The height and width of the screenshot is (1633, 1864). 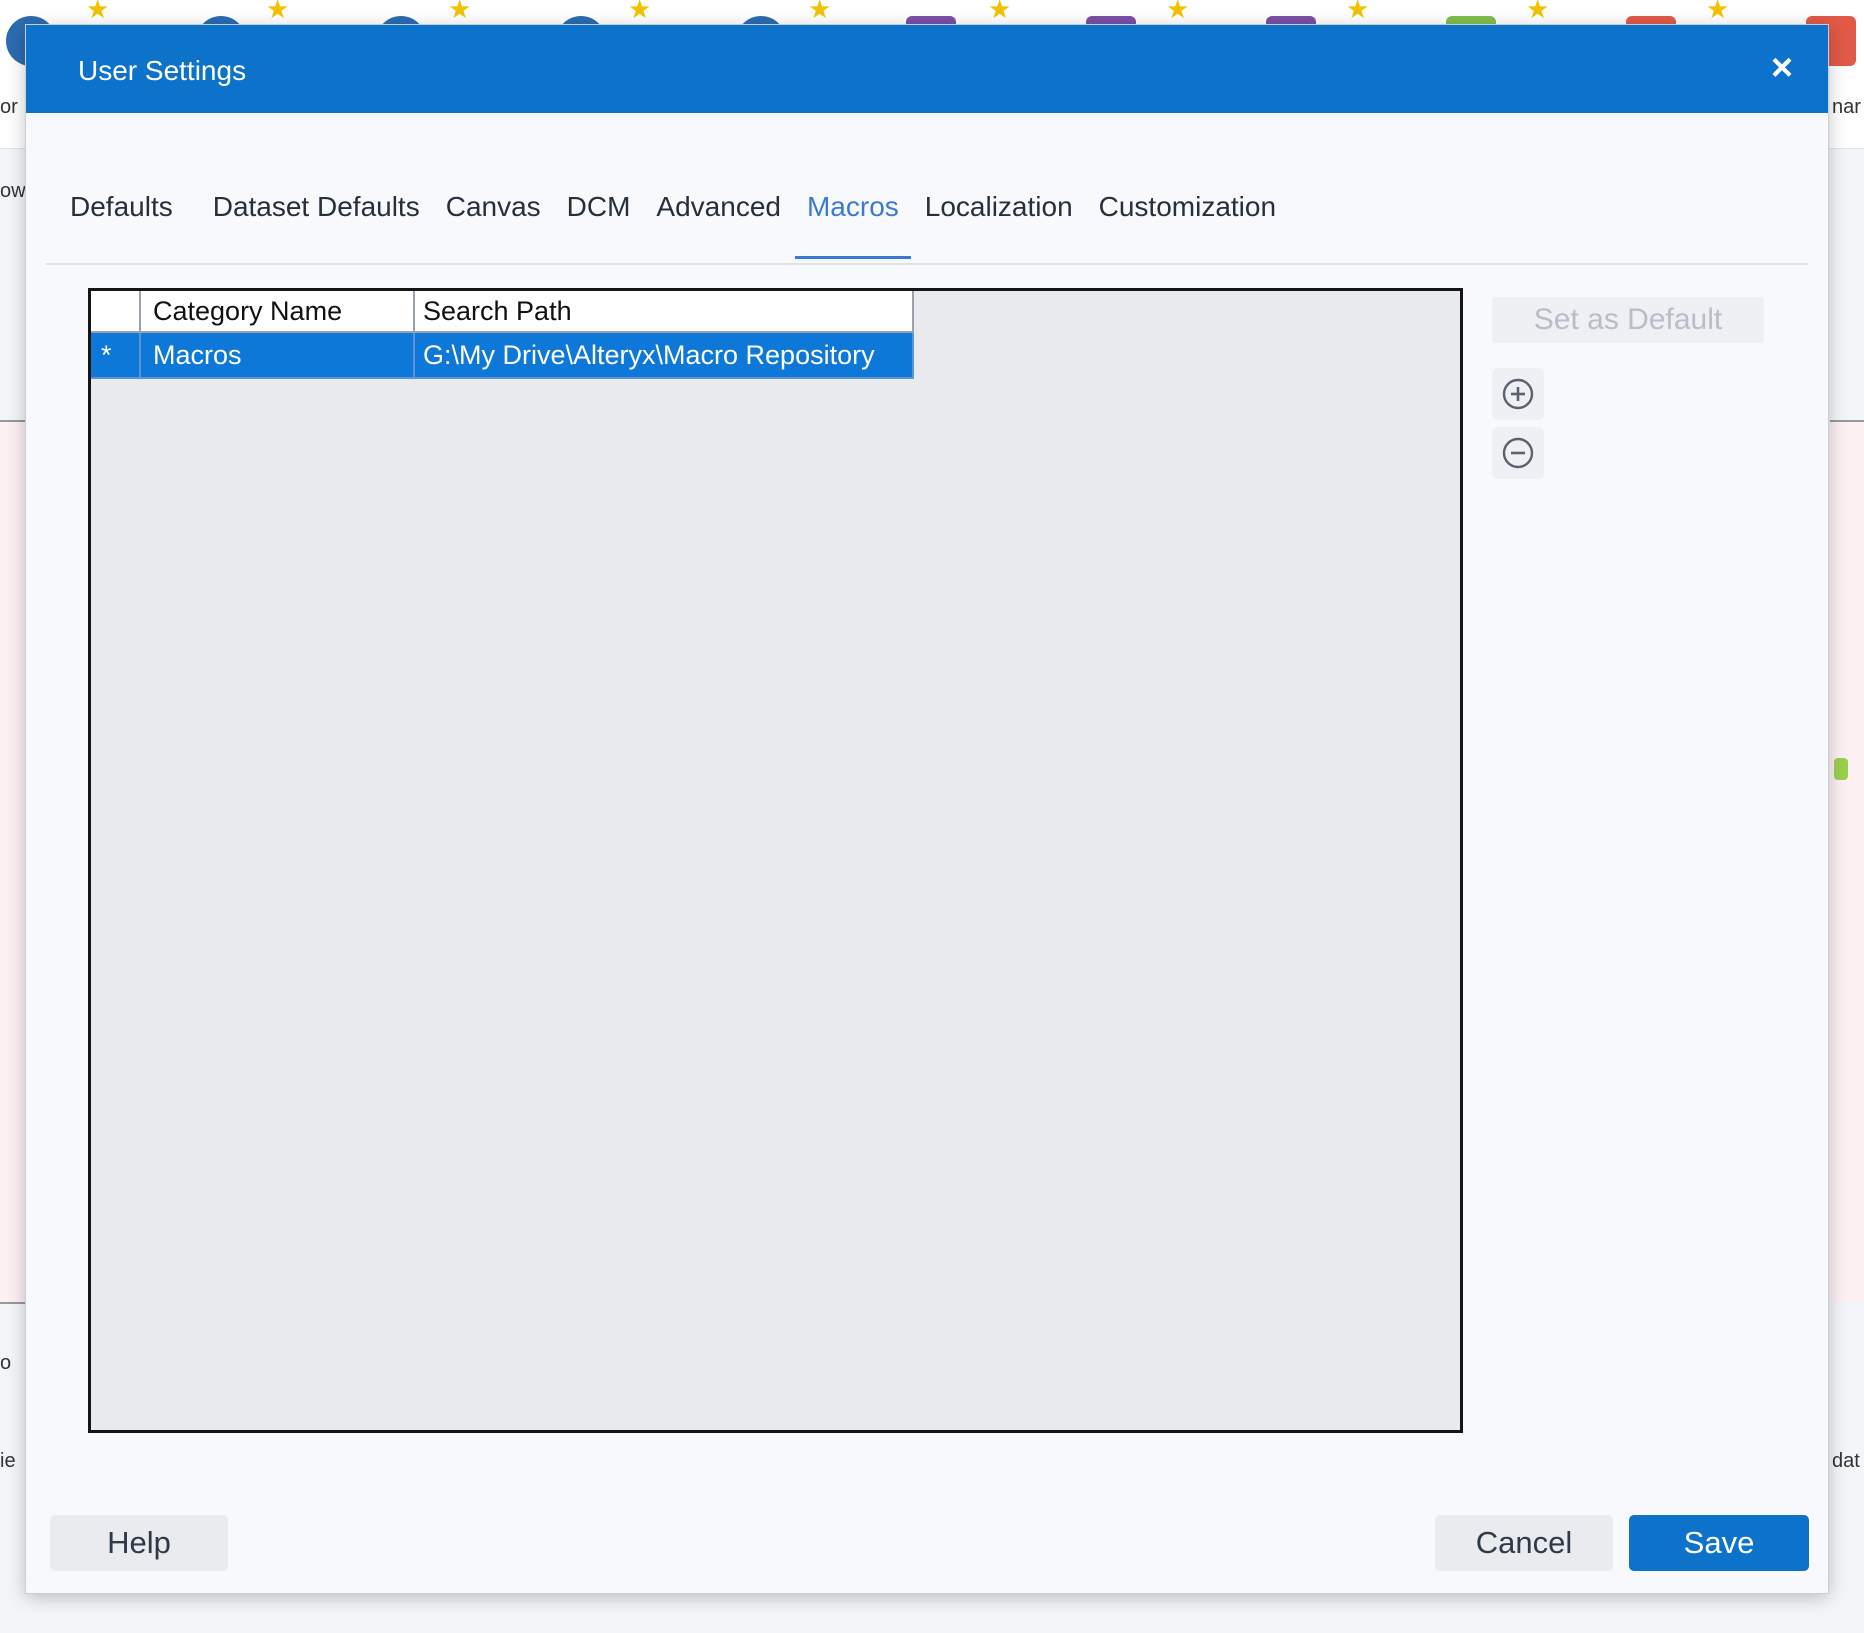 I want to click on background-label: o, so click(x=6, y=1363).